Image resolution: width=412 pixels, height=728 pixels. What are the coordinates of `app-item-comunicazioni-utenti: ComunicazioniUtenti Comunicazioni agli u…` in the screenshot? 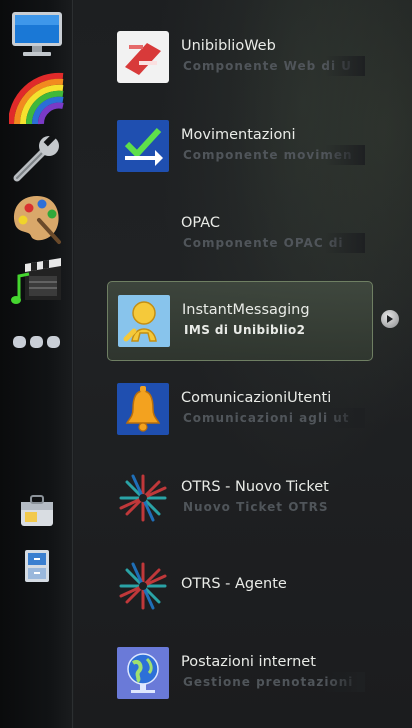 It's located at (239, 409).